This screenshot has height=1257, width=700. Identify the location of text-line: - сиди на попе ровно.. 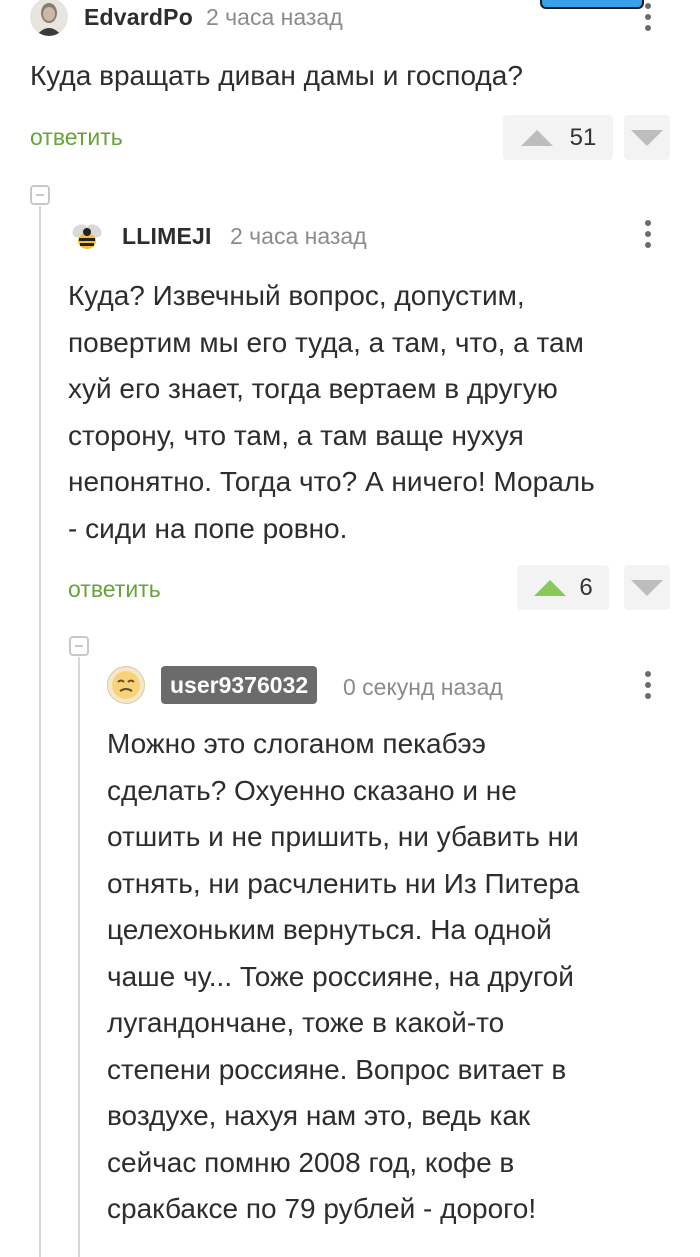
(208, 528).